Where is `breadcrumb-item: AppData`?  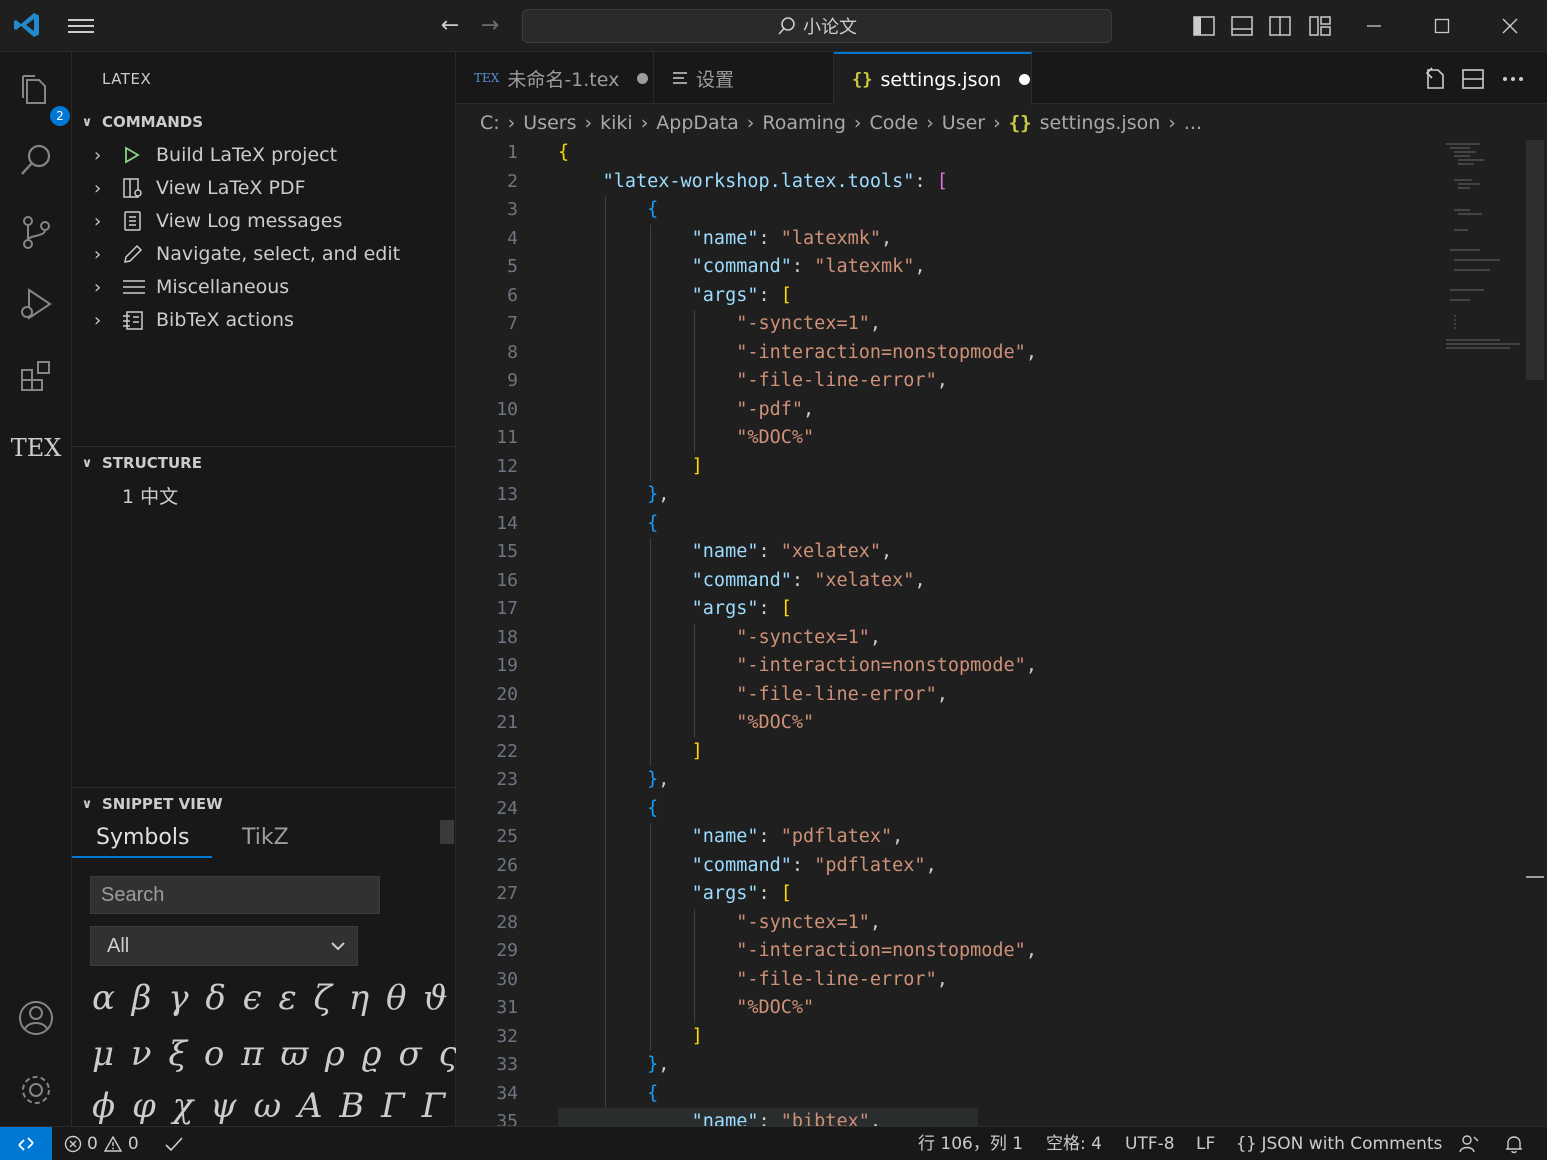 breadcrumb-item: AppData is located at coordinates (697, 123).